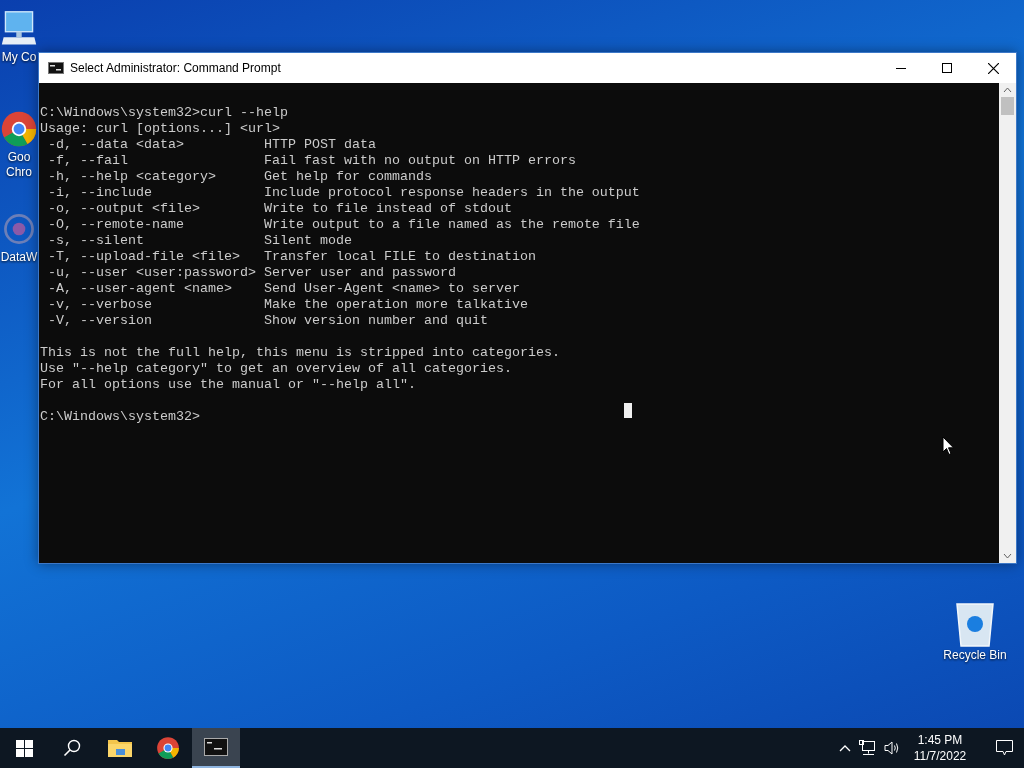 The width and height of the screenshot is (1024, 768). Describe the element at coordinates (975, 624) in the screenshot. I see `recycle-bin-icon` at that location.